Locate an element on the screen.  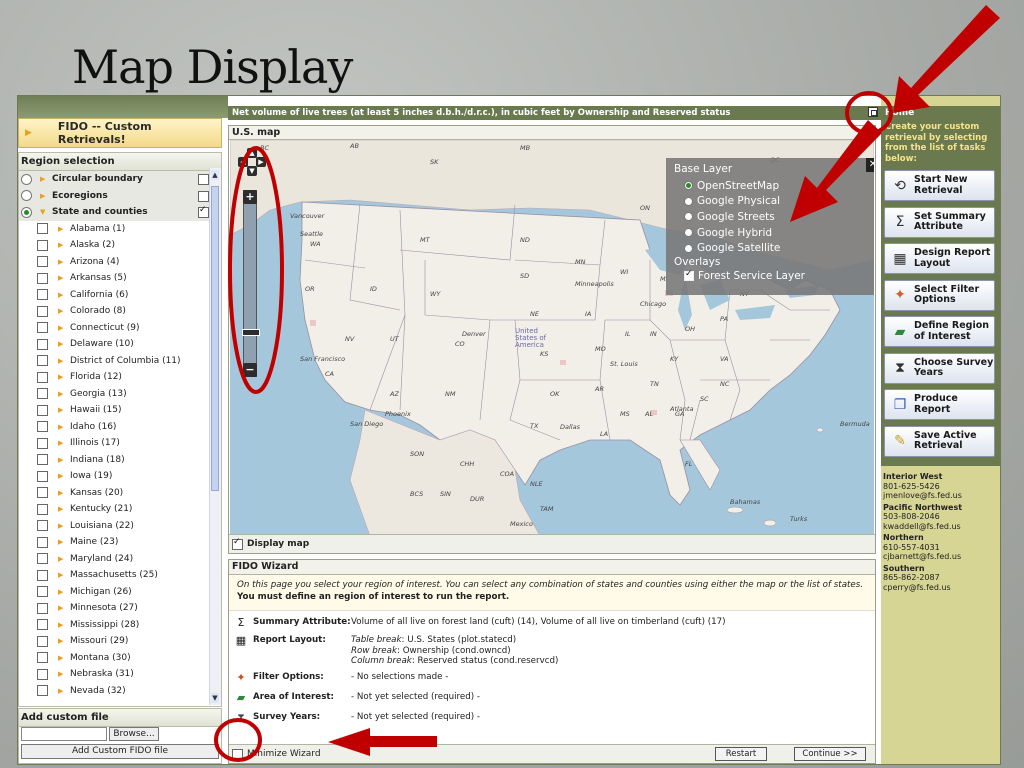
state-item: ▶ Michigan (26) is located at coordinates (120, 592).